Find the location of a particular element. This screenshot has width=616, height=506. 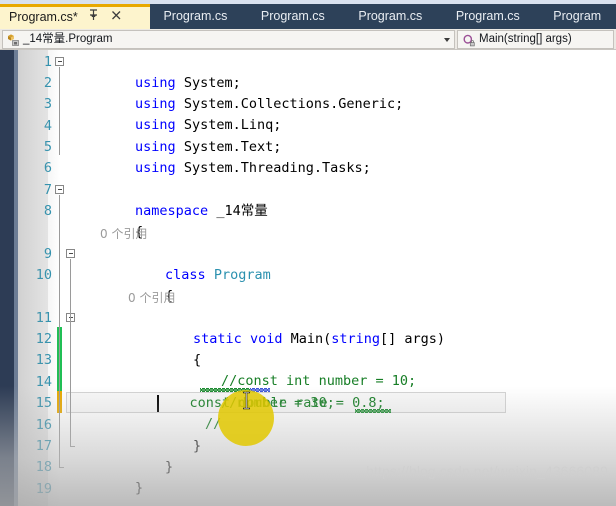

type-scope-dropdown: _14常量.Program is located at coordinates (228, 39).